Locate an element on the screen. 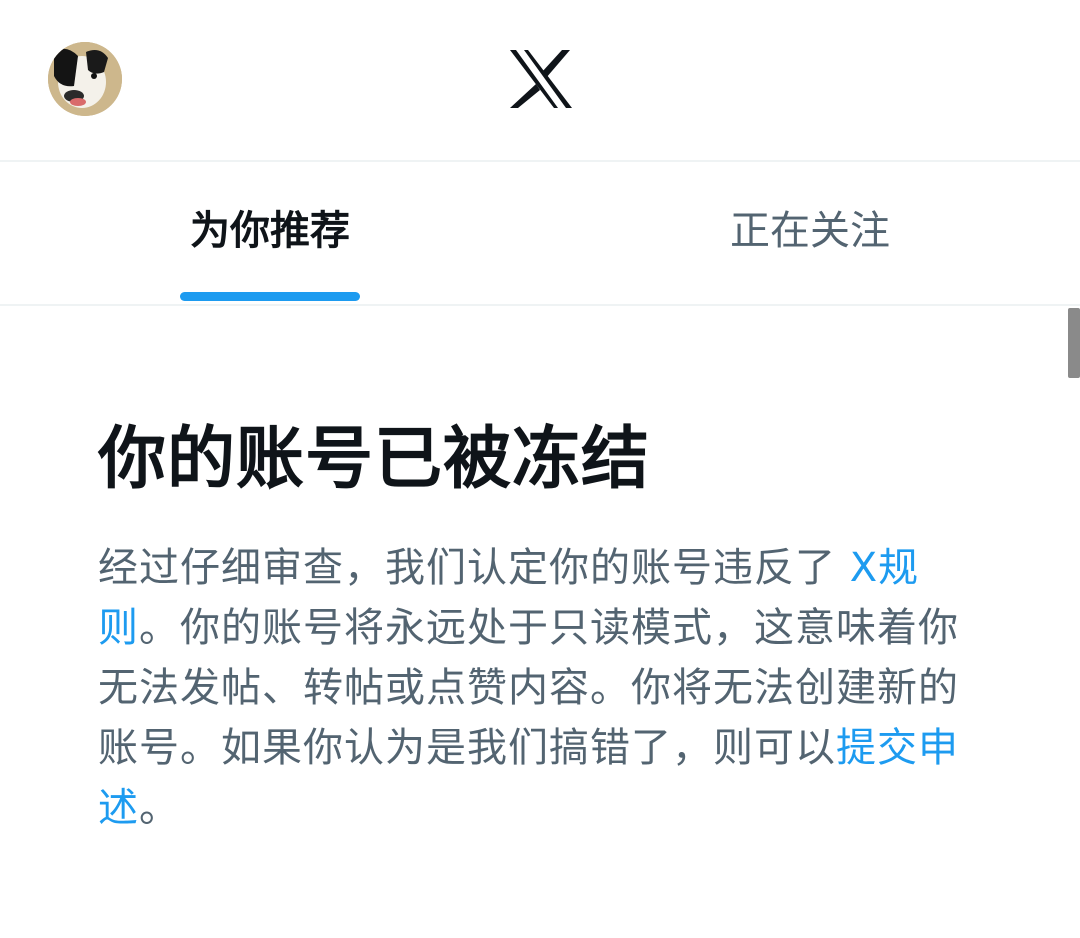 This screenshot has height=938, width=1080. tab-following: 正在关注 is located at coordinates (810, 233).